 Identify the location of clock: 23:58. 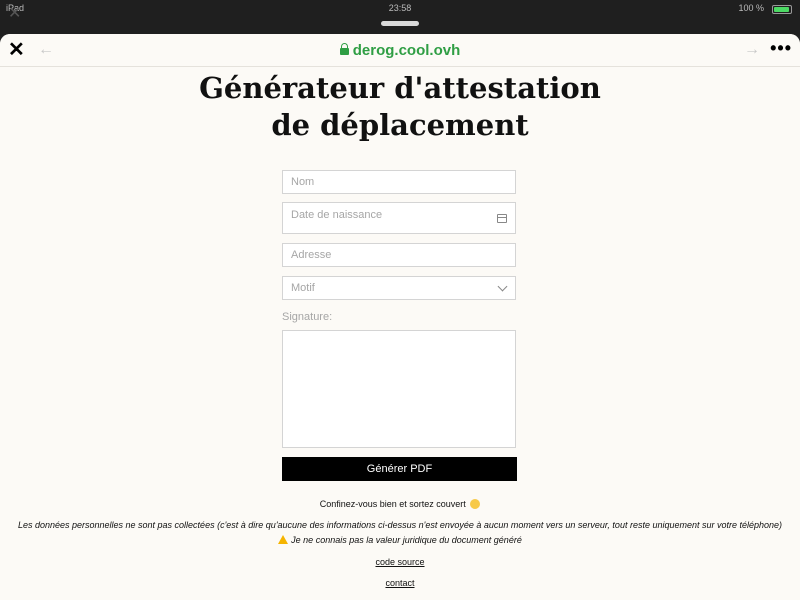
(400, 8).